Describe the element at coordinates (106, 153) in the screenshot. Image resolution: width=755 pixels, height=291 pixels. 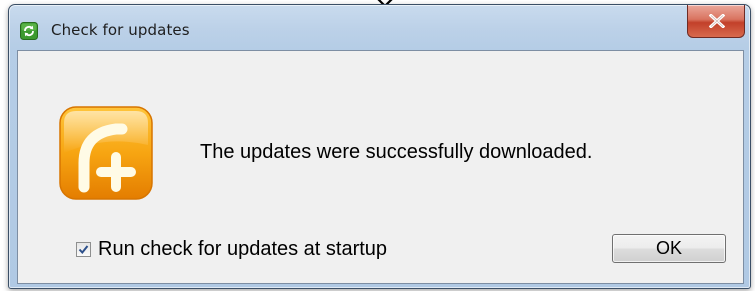
I see `app-logo-icon` at that location.